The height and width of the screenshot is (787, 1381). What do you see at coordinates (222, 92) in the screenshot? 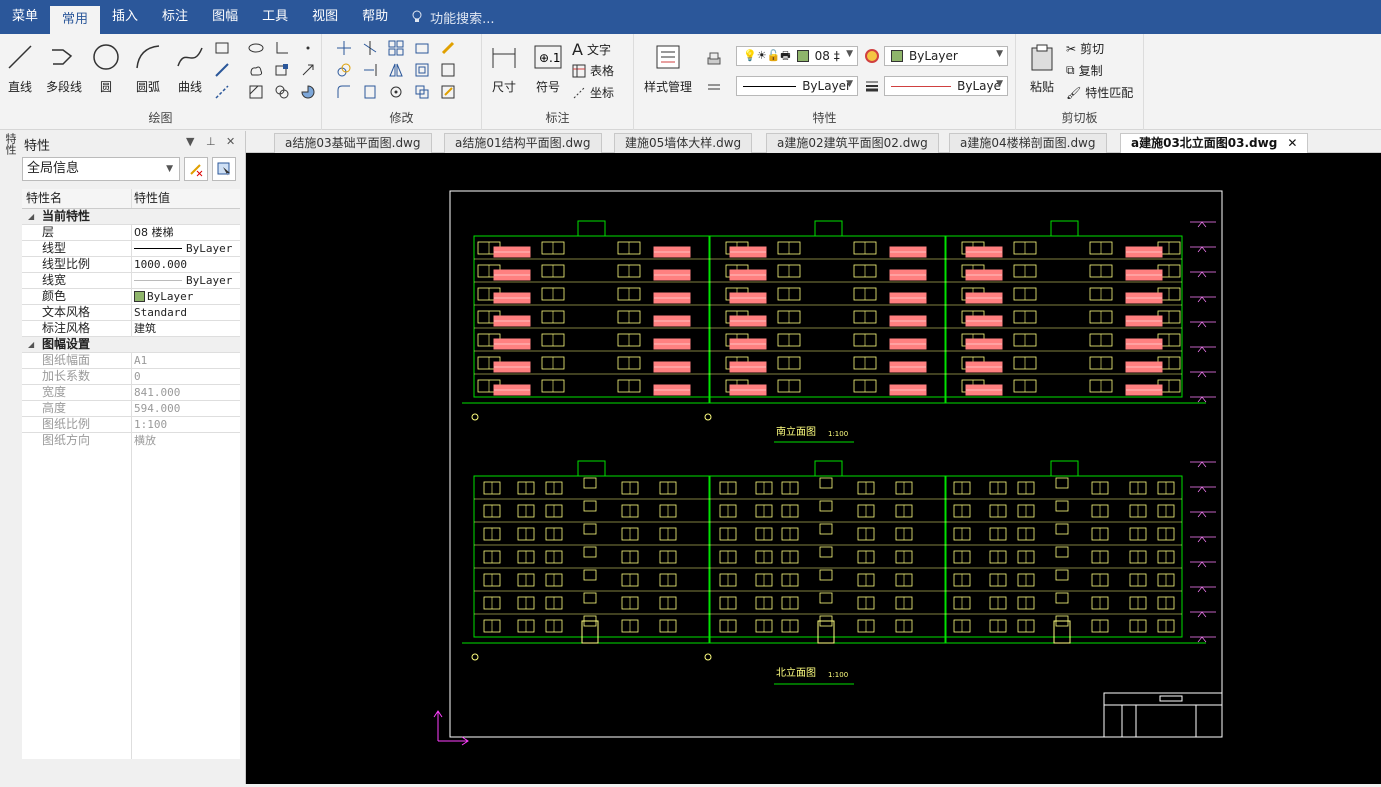
I see `construction-line-icon` at bounding box center [222, 92].